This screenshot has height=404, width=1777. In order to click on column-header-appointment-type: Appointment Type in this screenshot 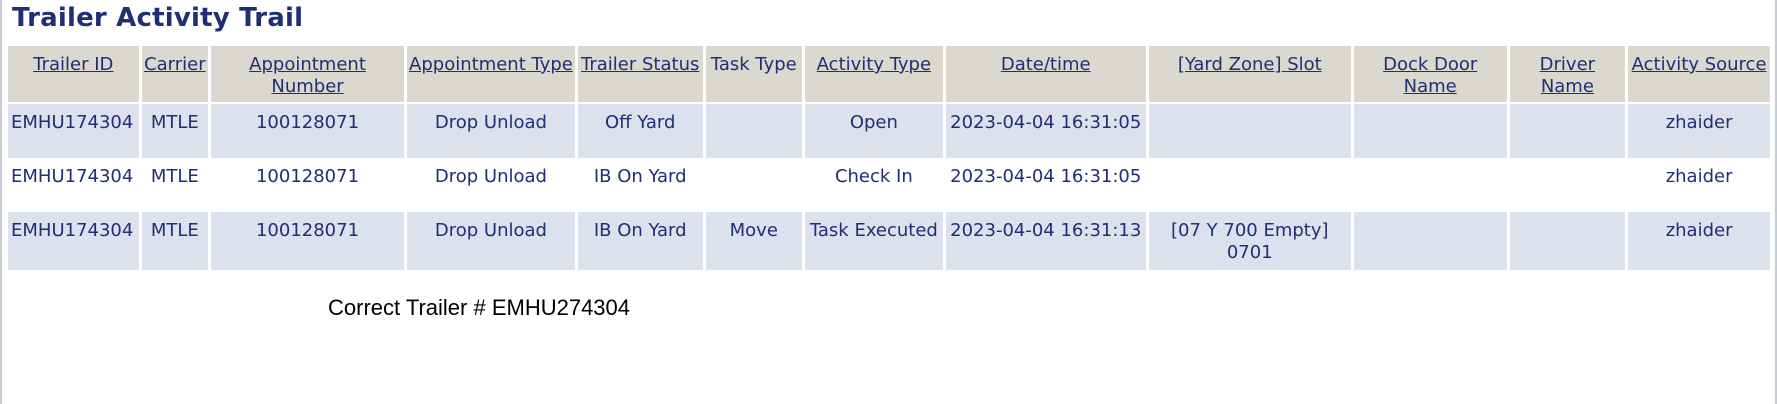, I will do `click(491, 75)`.